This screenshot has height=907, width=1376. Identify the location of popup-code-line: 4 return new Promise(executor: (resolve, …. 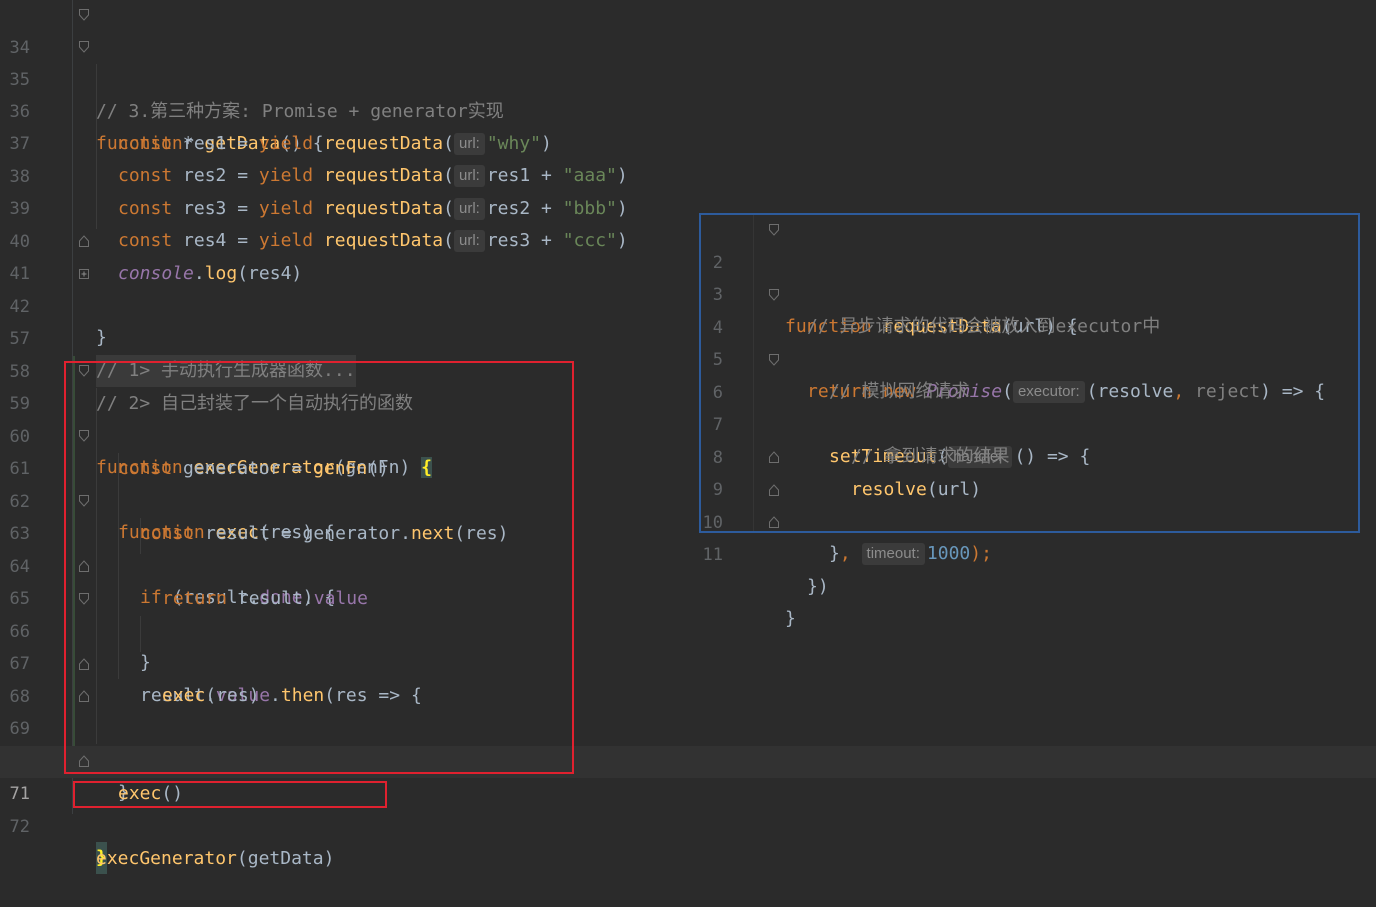
(1029, 341).